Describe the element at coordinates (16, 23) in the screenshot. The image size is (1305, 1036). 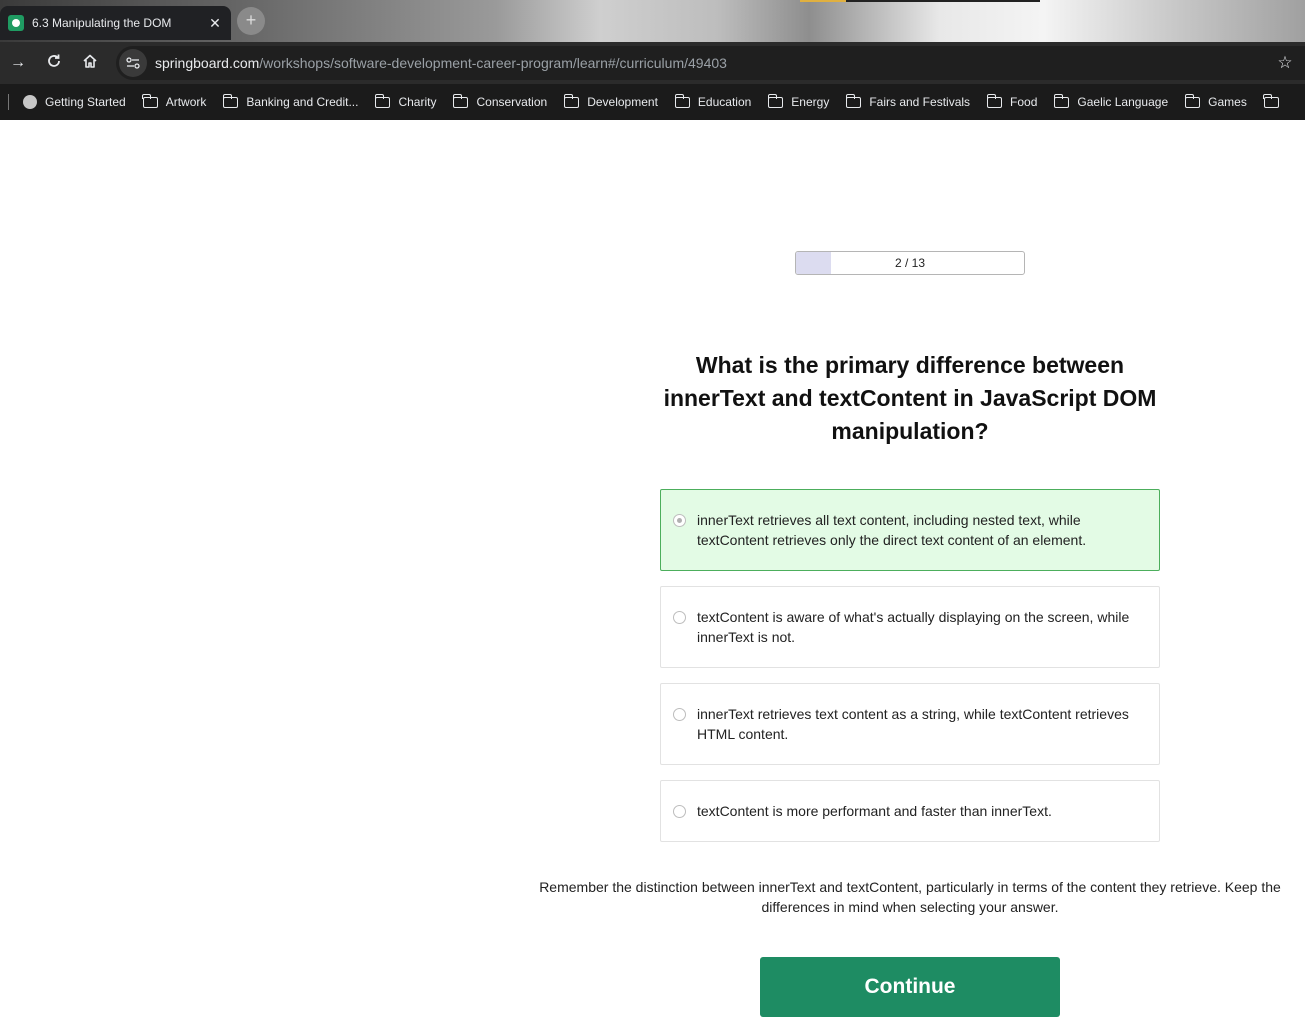
I see `springboard-favicon-icon` at that location.